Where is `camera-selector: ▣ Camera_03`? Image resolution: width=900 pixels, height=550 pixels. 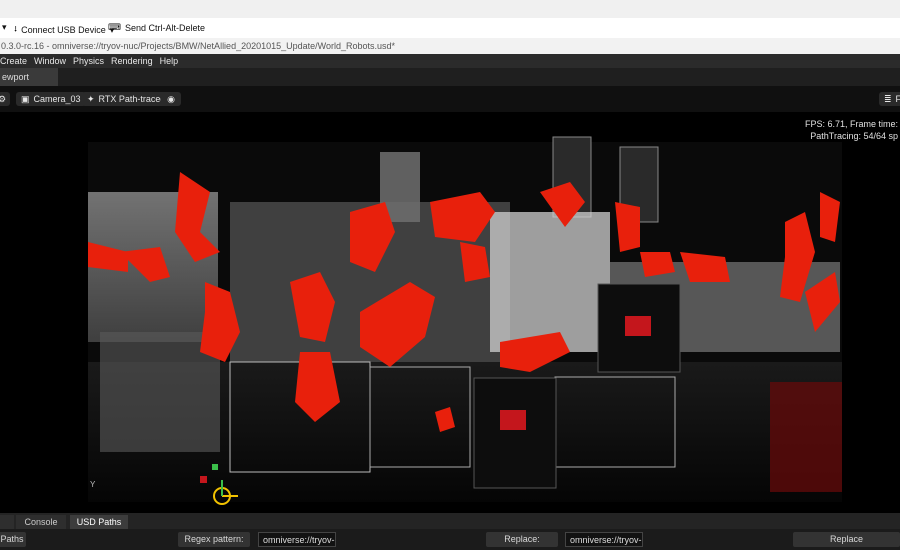 camera-selector: ▣ Camera_03 is located at coordinates (51, 99).